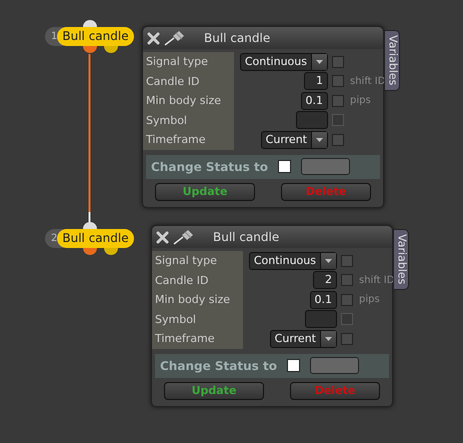 Image resolution: width=463 pixels, height=443 pixels. What do you see at coordinates (325, 280) in the screenshot?
I see `input-field: 2` at bounding box center [325, 280].